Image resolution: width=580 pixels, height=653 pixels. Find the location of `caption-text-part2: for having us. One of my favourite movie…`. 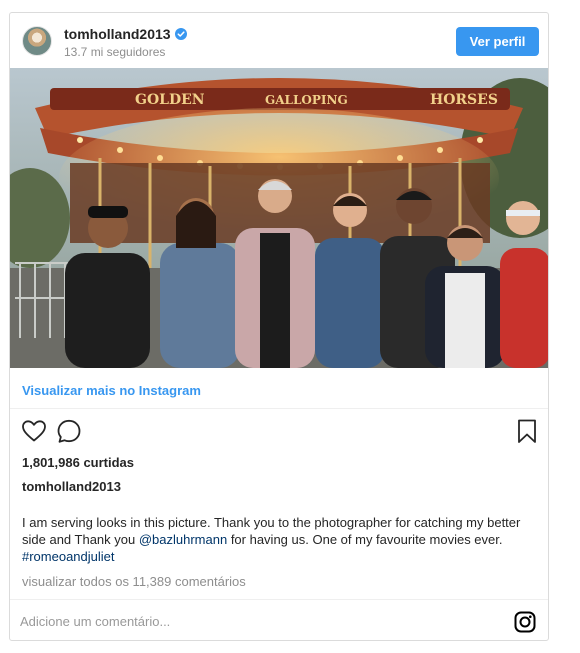

caption-text-part2: for having us. One of my favourite movie… is located at coordinates (365, 539).